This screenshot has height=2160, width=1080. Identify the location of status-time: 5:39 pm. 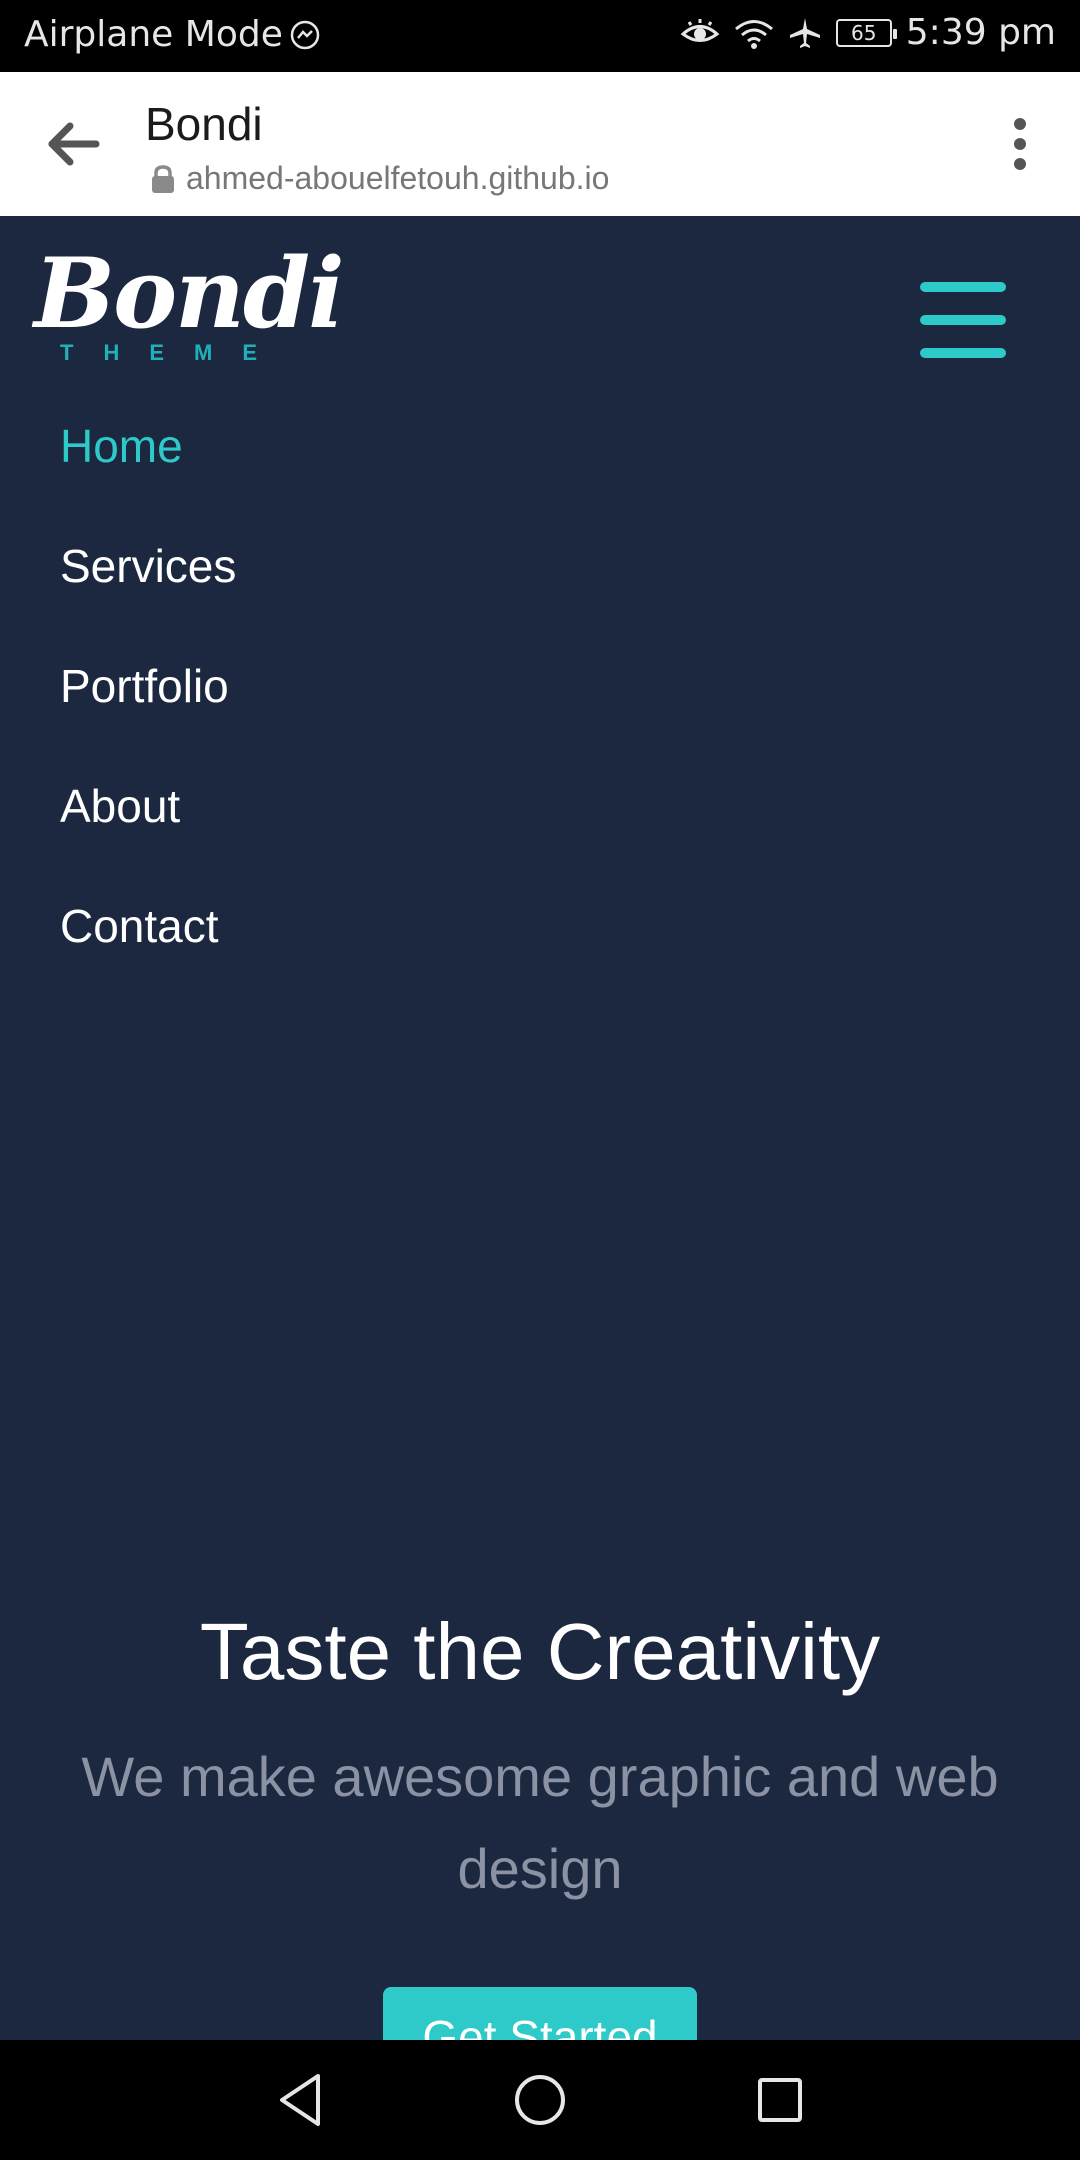
(980, 32).